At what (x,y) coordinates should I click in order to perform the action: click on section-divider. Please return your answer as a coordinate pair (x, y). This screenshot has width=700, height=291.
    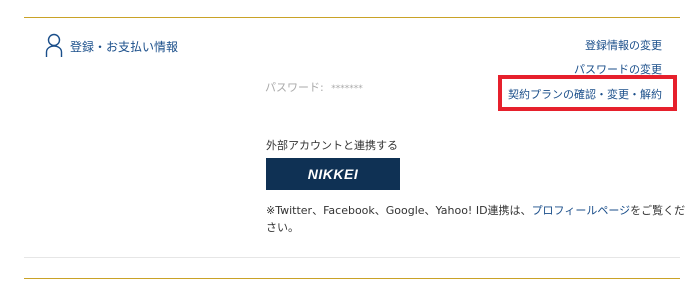
    Looking at the image, I should click on (352, 257).